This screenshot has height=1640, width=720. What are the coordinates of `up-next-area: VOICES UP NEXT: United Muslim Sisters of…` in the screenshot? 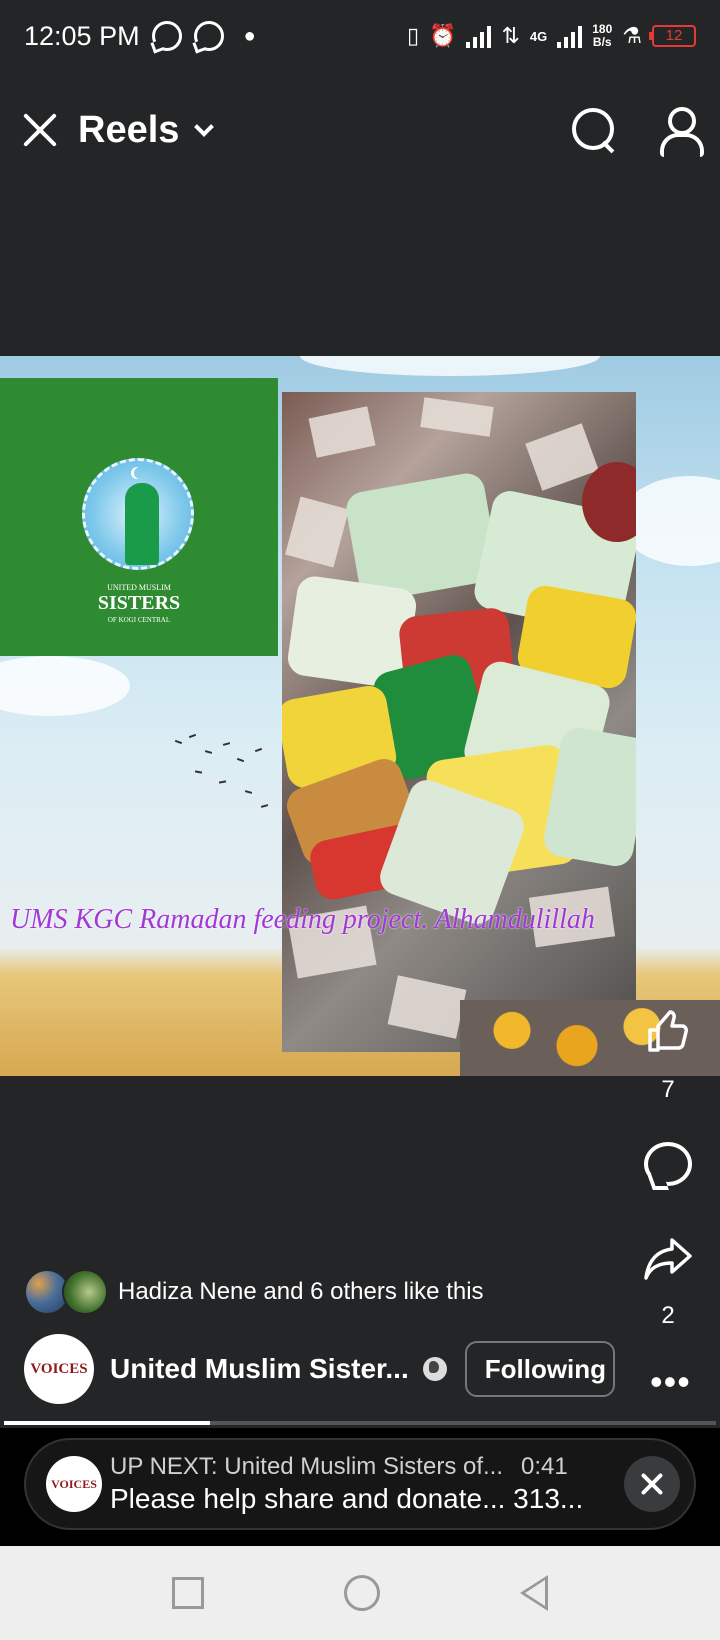 It's located at (360, 1487).